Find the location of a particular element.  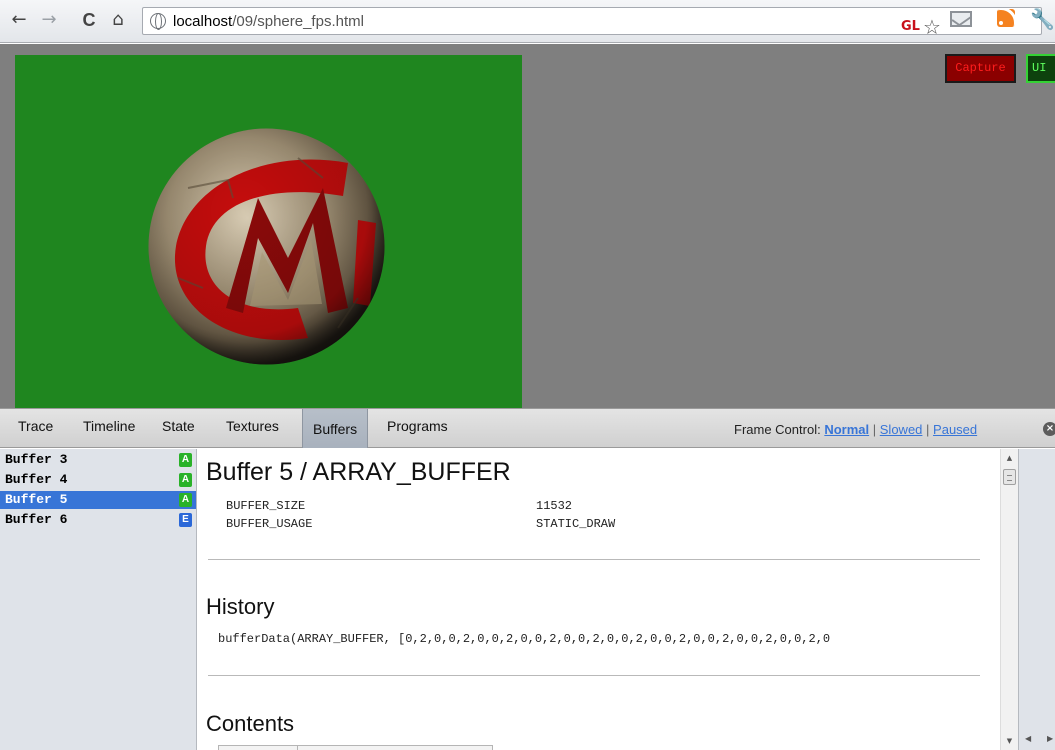

element-buffer-badge: E is located at coordinates (185, 520).